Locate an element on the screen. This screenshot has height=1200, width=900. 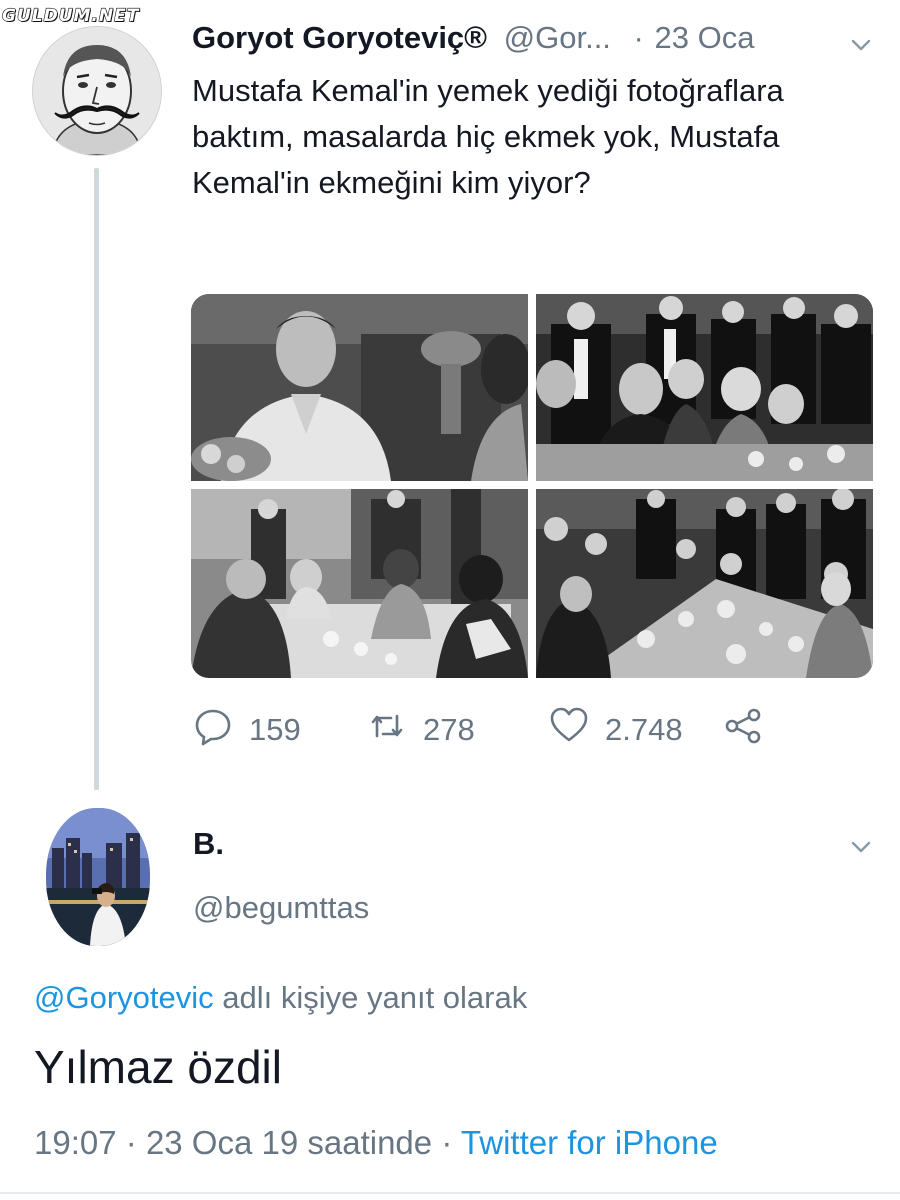
reply-button: 159 is located at coordinates (247, 730).